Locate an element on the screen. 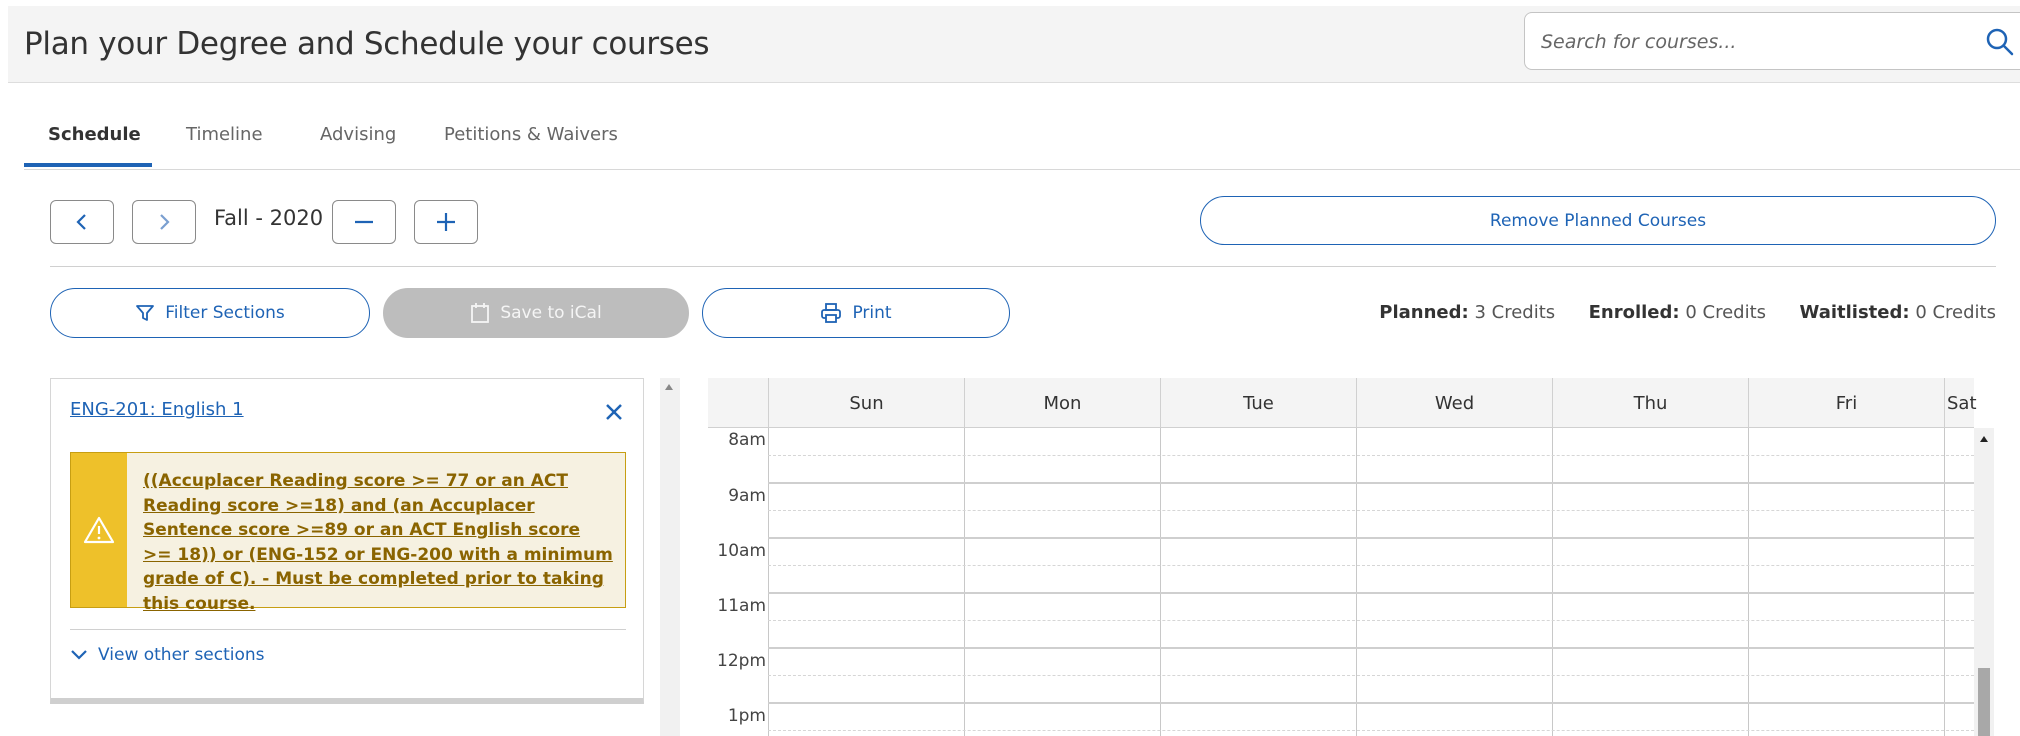 The image size is (2020, 736). day-header-sat: Sat is located at coordinates (1960, 403).